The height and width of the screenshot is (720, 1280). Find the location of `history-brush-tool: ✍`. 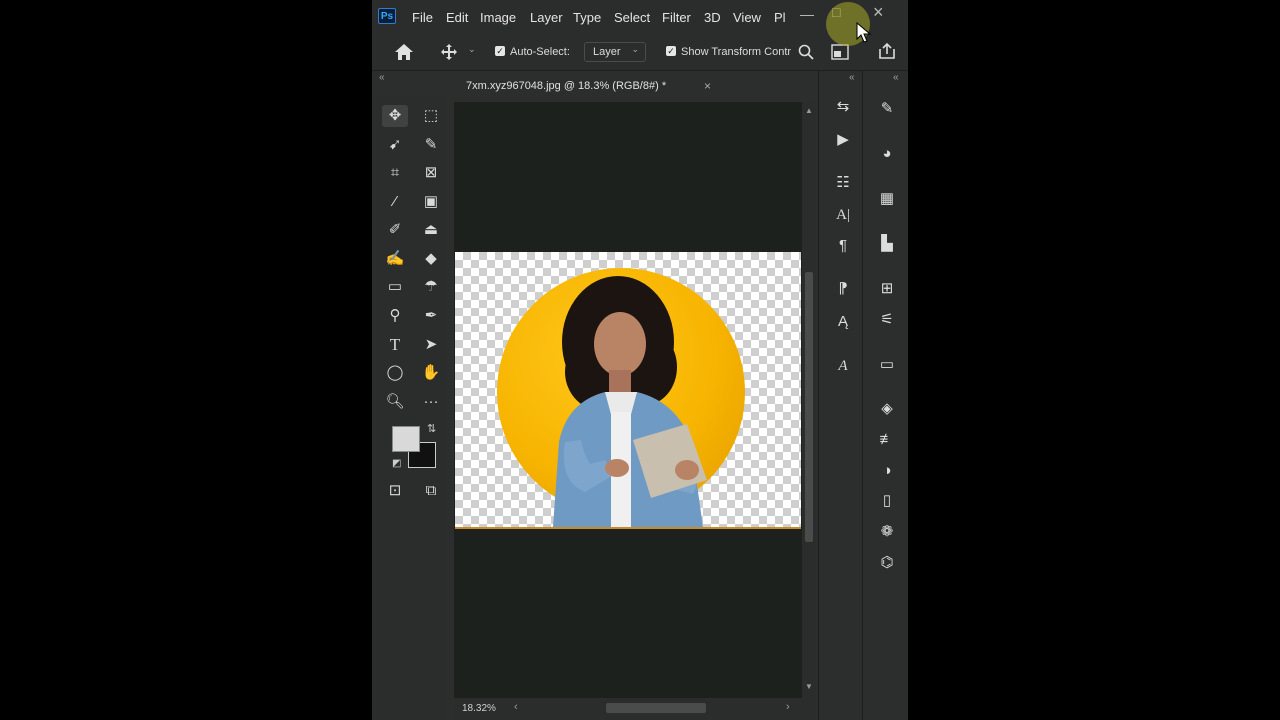

history-brush-tool: ✍ is located at coordinates (395, 259).